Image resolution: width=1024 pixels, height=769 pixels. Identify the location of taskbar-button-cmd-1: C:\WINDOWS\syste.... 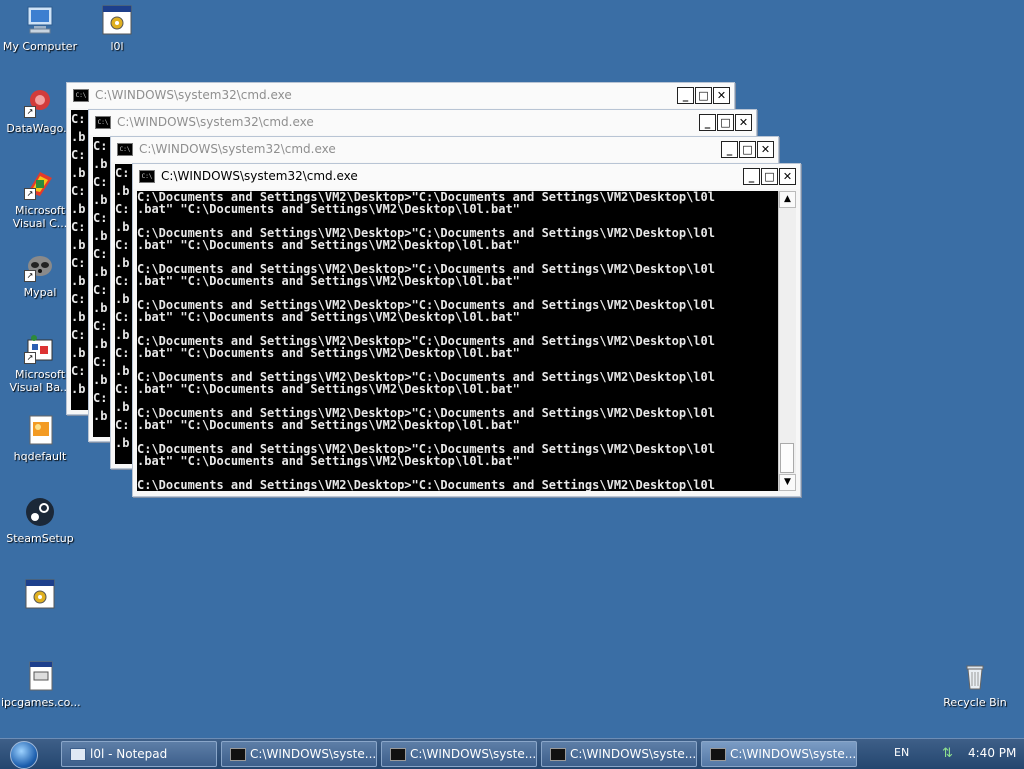
(299, 754).